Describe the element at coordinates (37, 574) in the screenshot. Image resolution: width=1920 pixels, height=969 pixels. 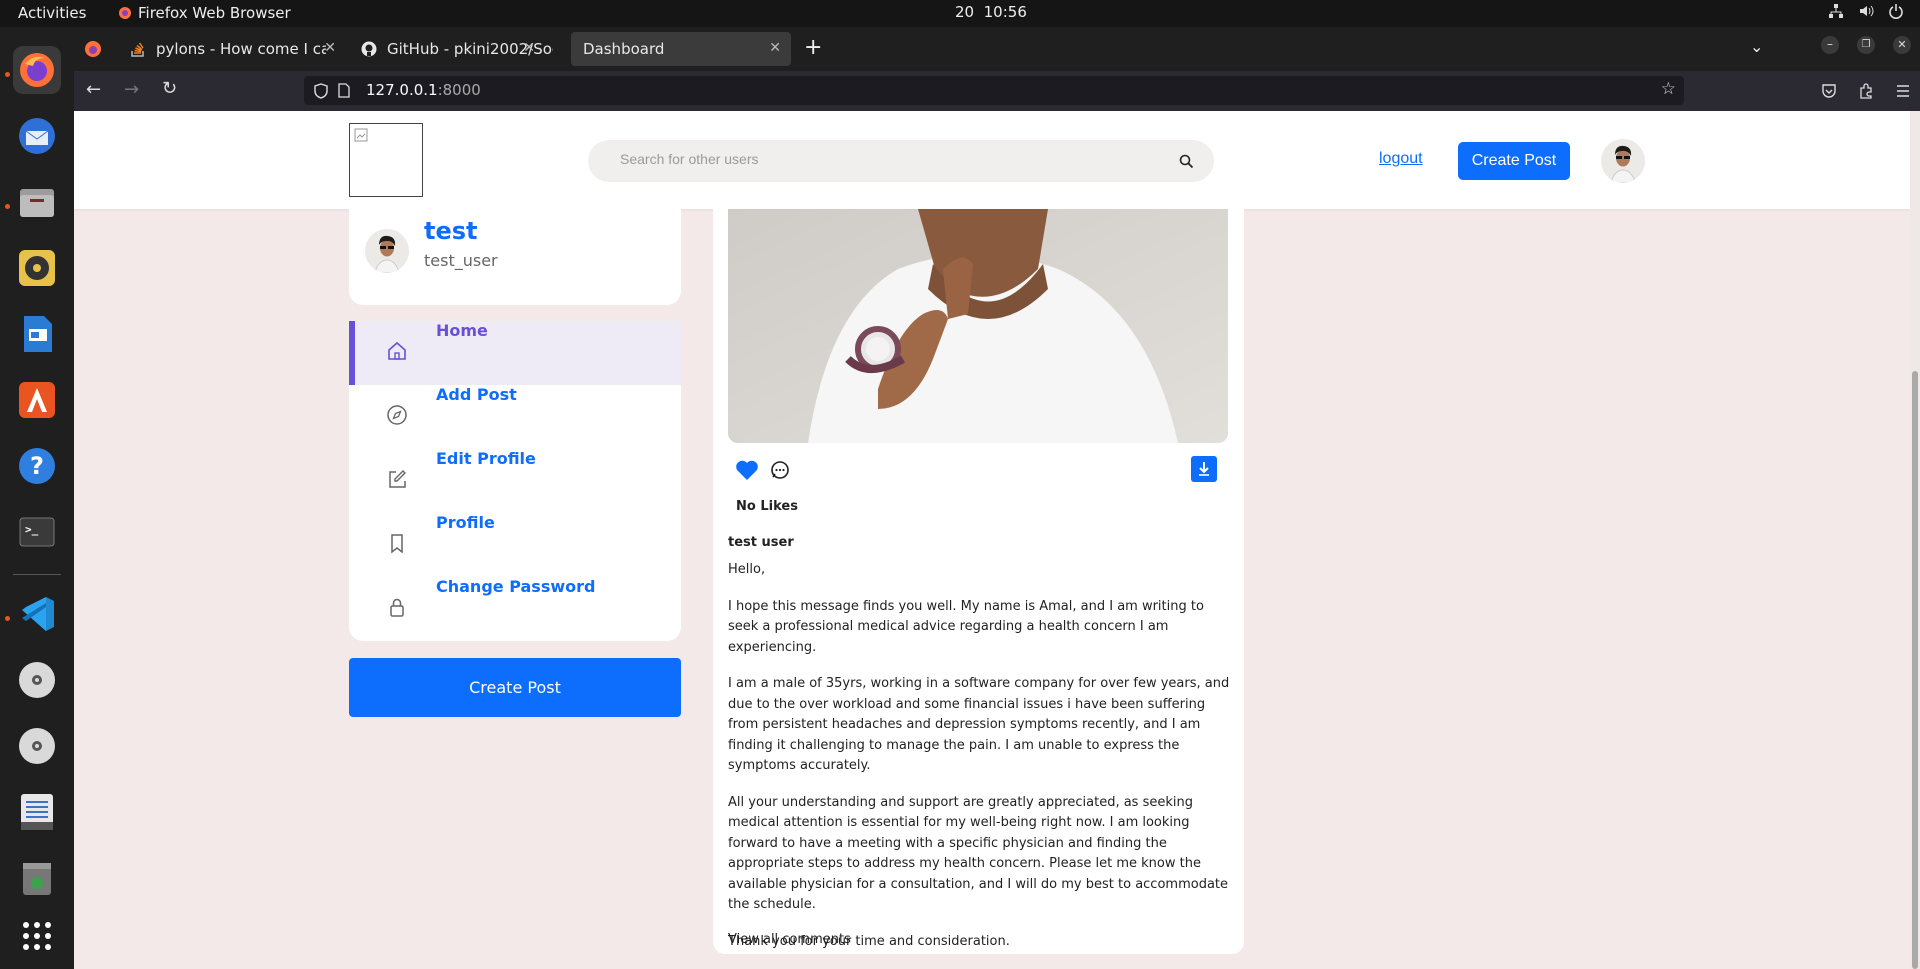
I see `dock-separator` at that location.